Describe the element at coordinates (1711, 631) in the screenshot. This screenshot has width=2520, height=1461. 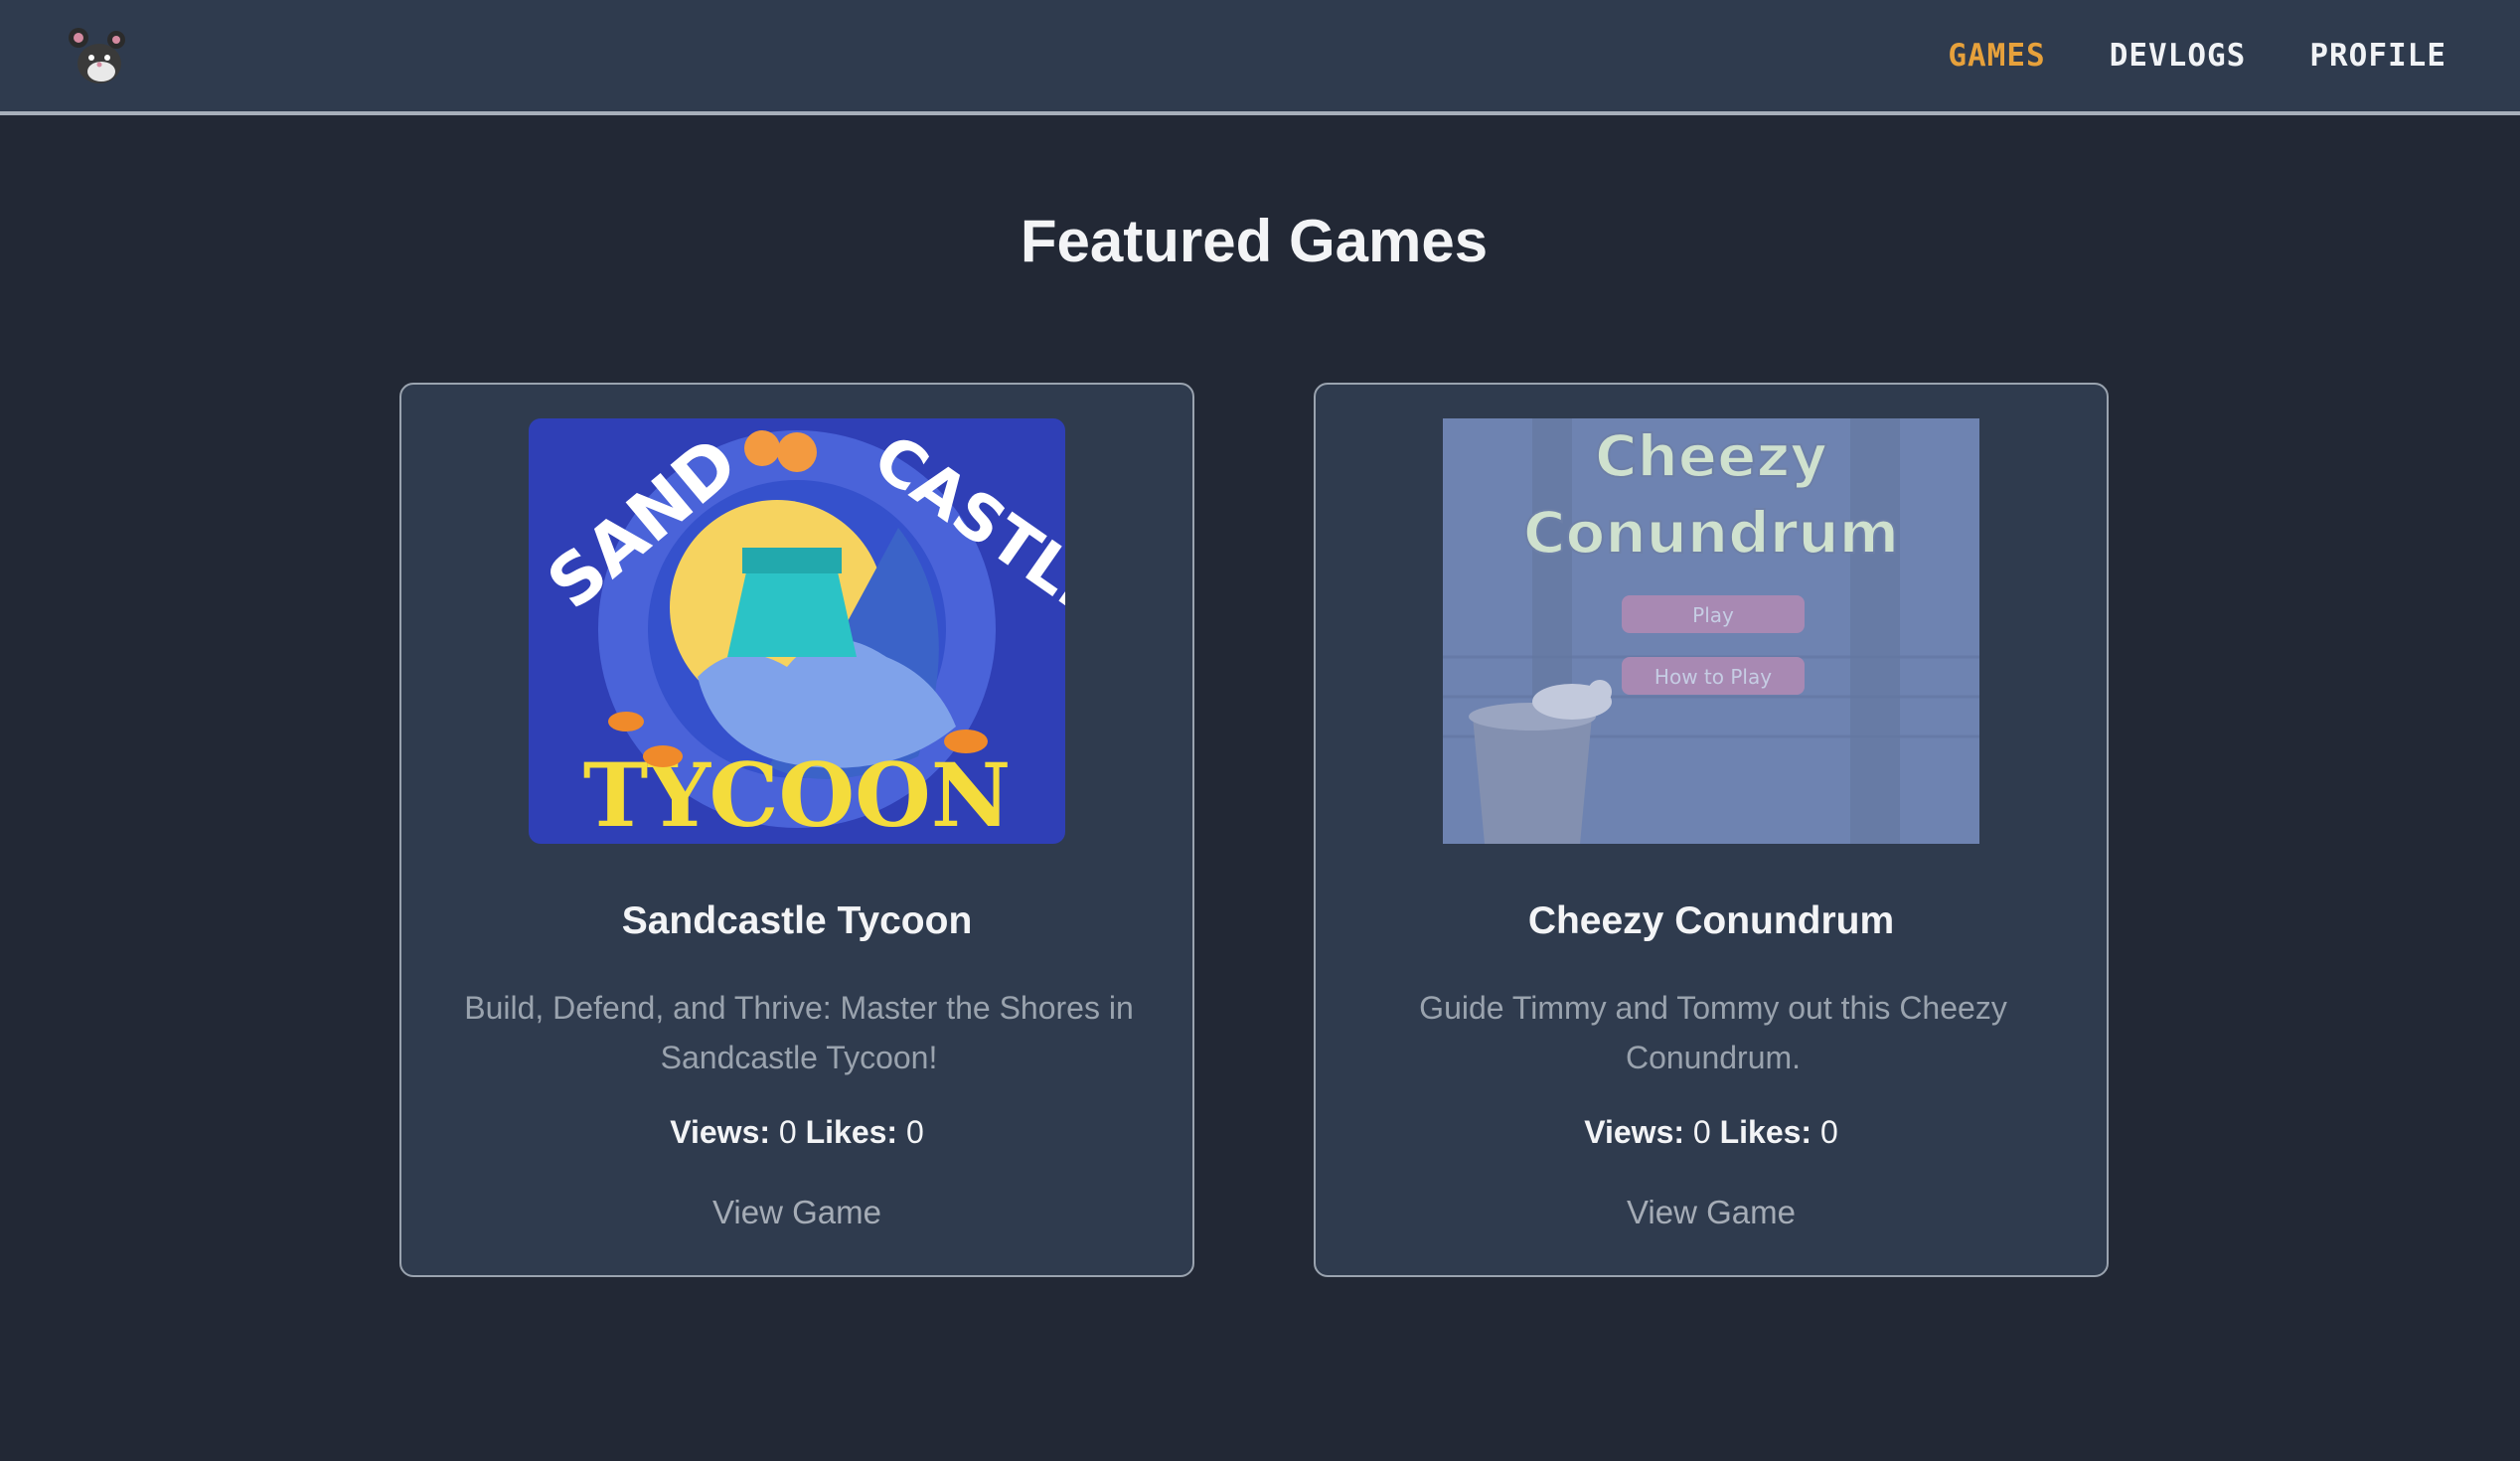
I see `game-thumbnail: Cheezy Conundrum Play How to Play` at that location.